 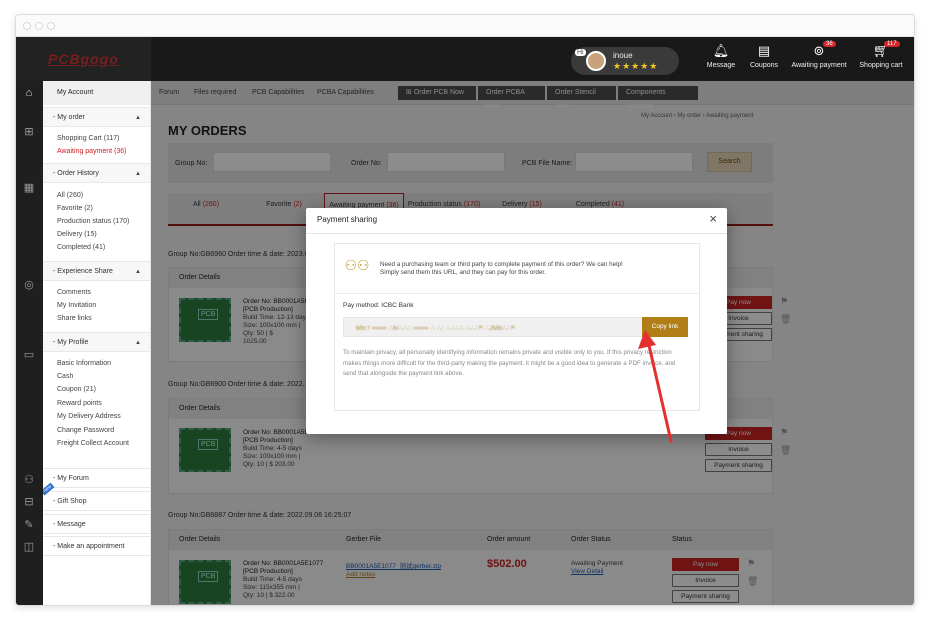 I want to click on avatar, so click(x=596, y=61).